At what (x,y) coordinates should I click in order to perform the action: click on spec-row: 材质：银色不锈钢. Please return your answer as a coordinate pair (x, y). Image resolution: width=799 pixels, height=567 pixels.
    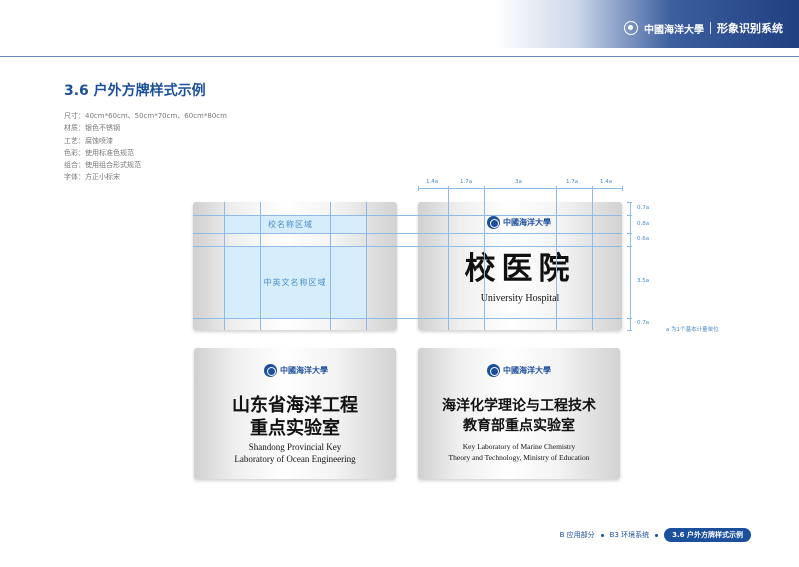
    Looking at the image, I should click on (92, 128).